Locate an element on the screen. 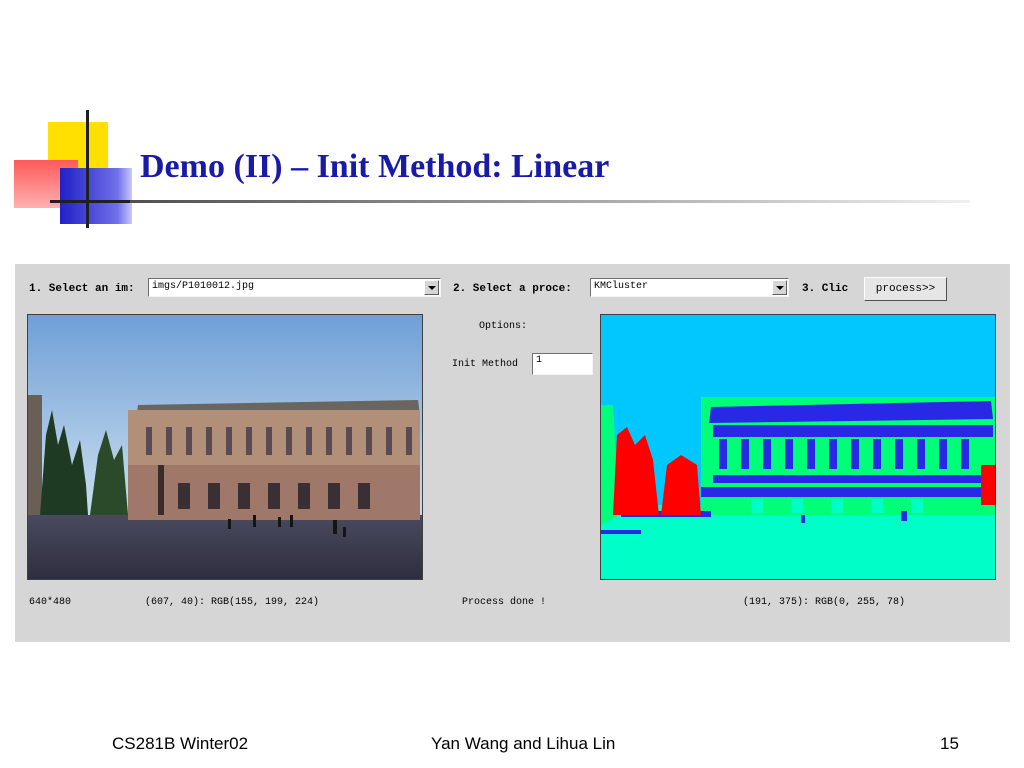 This screenshot has width=1024, height=768. footer-course: CS281B Winter02 is located at coordinates (180, 743).